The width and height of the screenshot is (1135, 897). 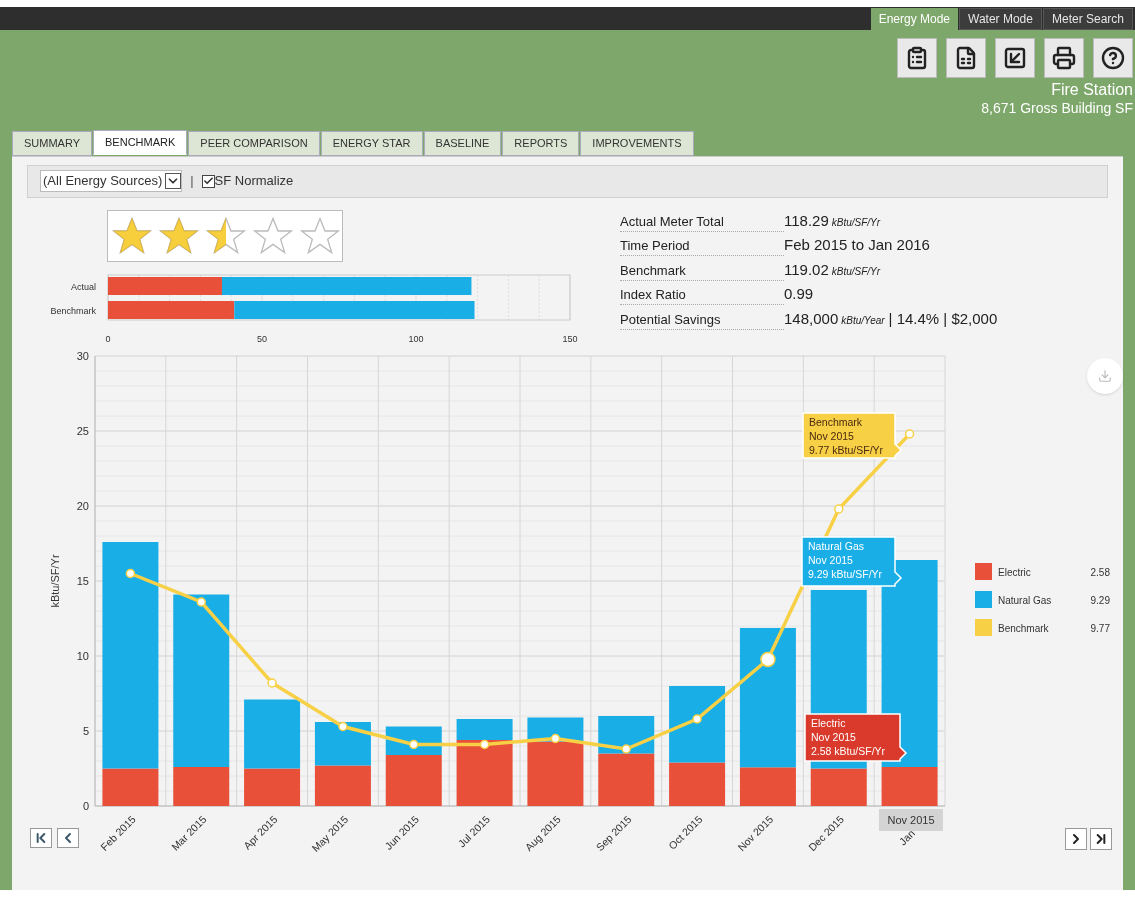 I want to click on legend-value: 9.77, so click(x=1100, y=628).